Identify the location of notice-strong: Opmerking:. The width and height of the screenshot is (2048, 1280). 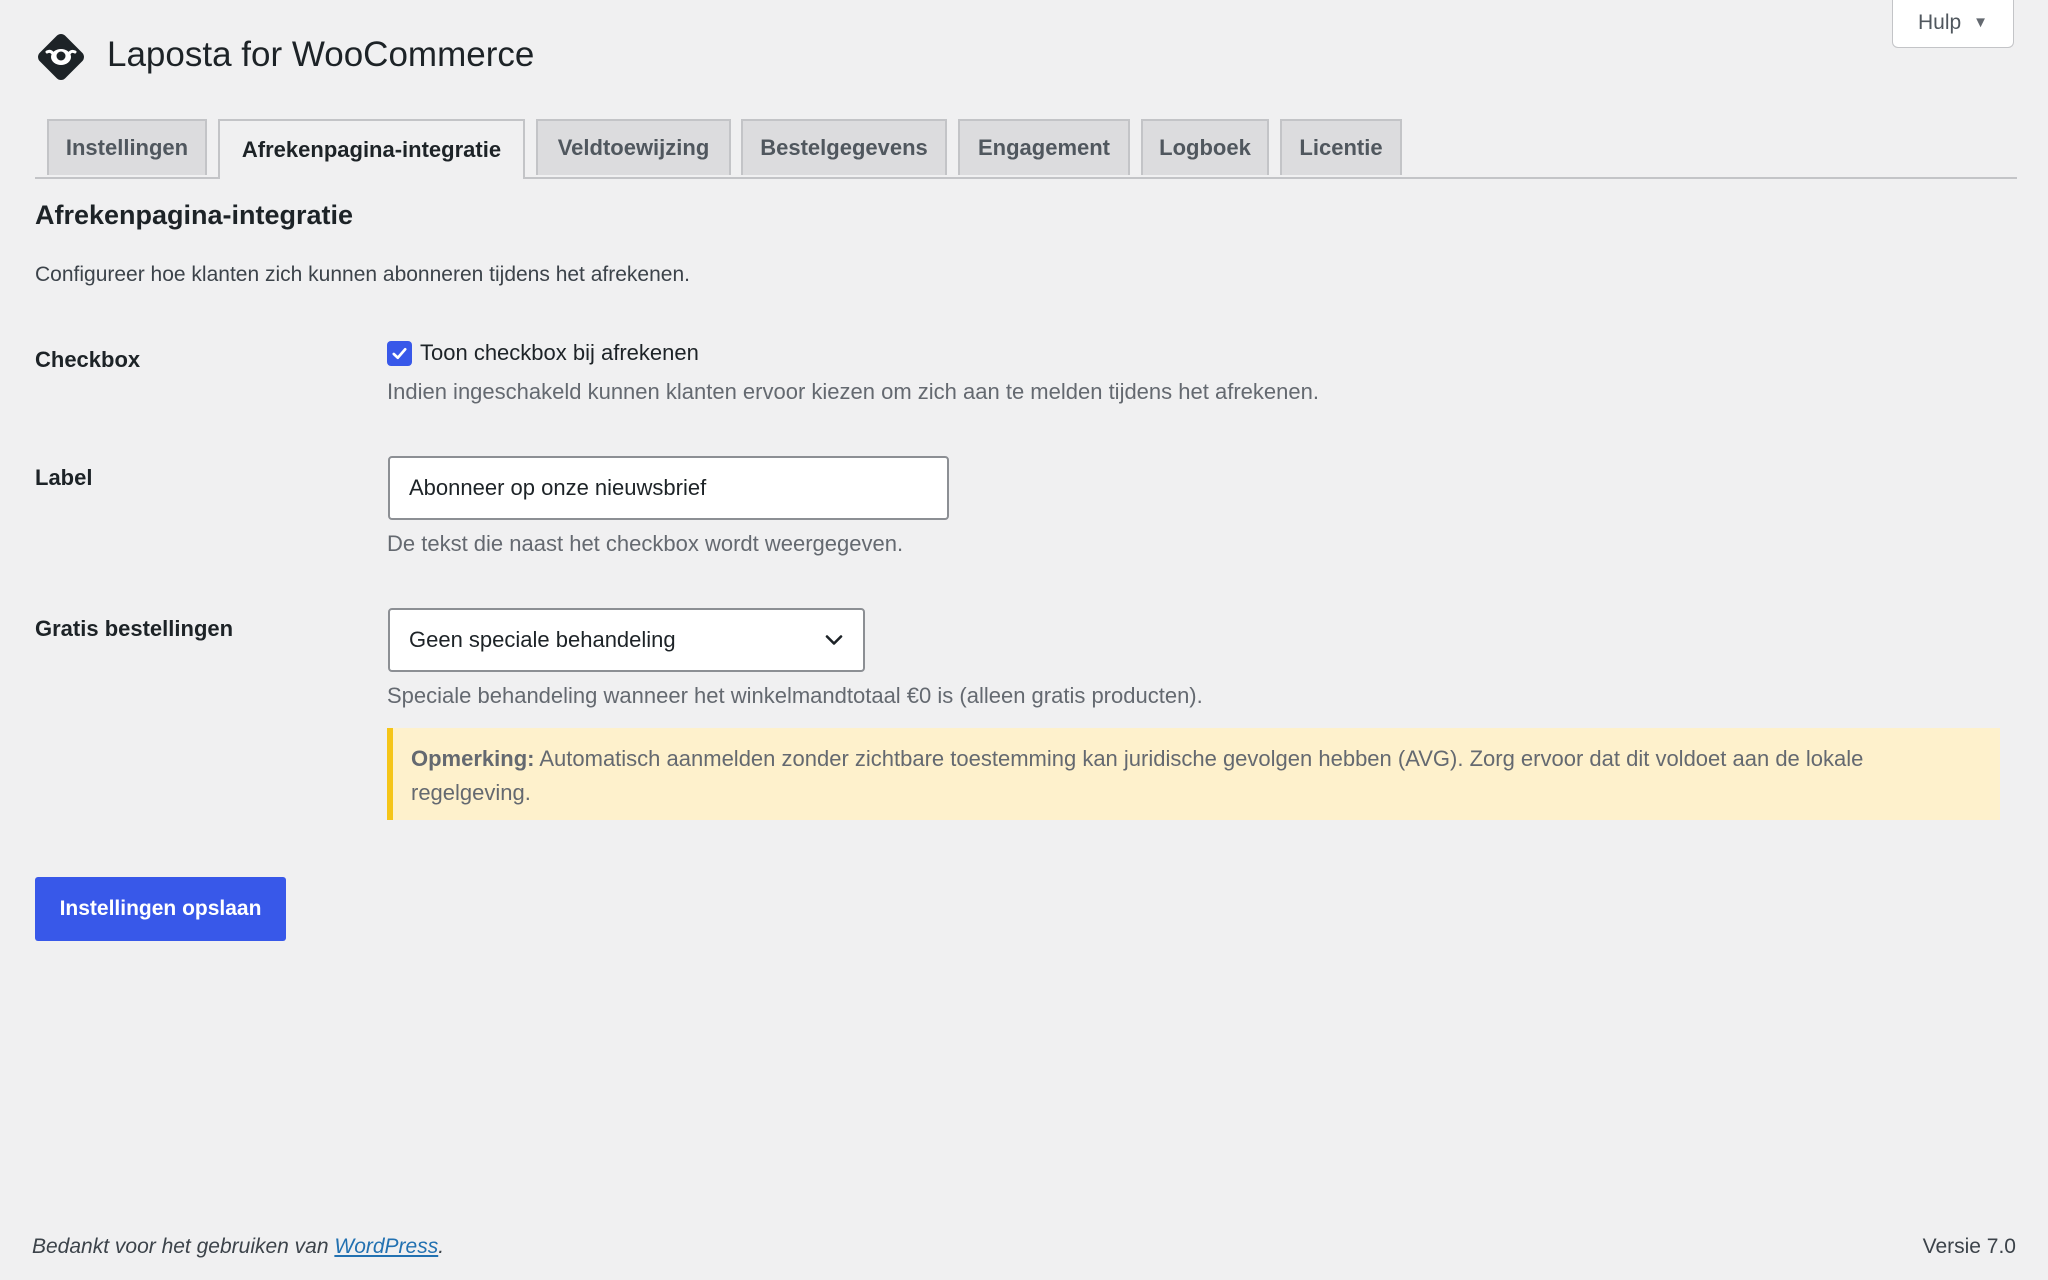
(473, 758).